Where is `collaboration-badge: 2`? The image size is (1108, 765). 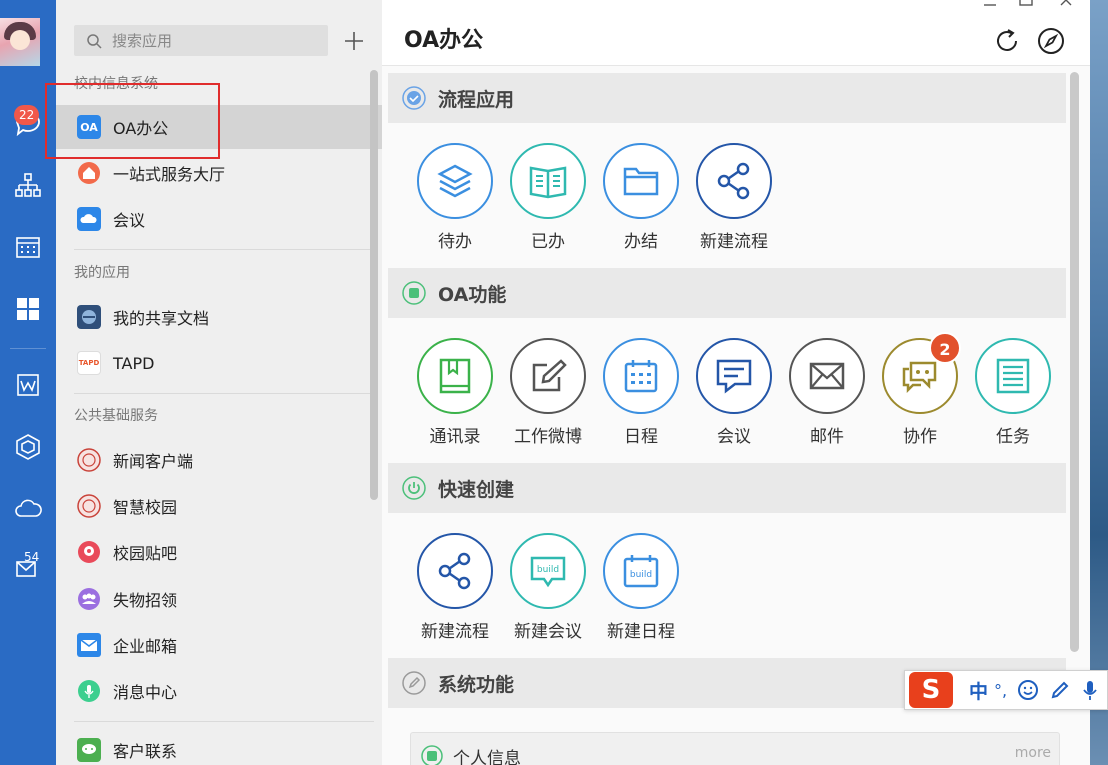
collaboration-badge: 2 is located at coordinates (945, 348).